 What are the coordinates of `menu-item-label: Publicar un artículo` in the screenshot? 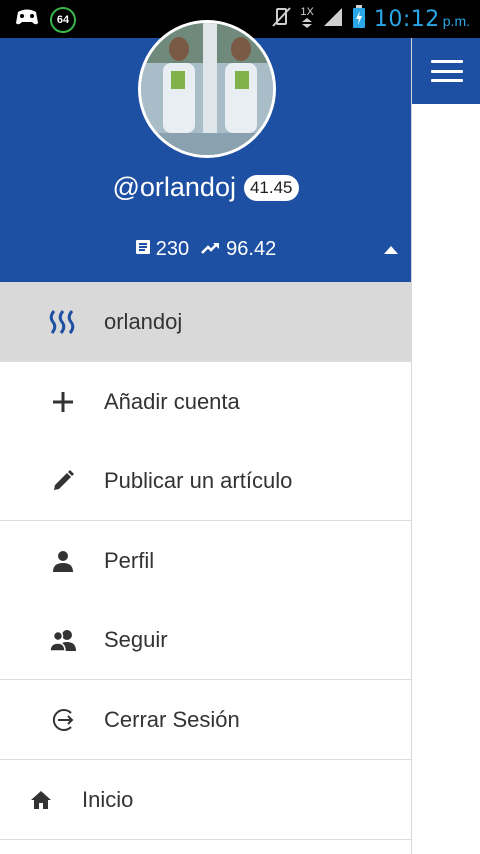 It's located at (198, 480).